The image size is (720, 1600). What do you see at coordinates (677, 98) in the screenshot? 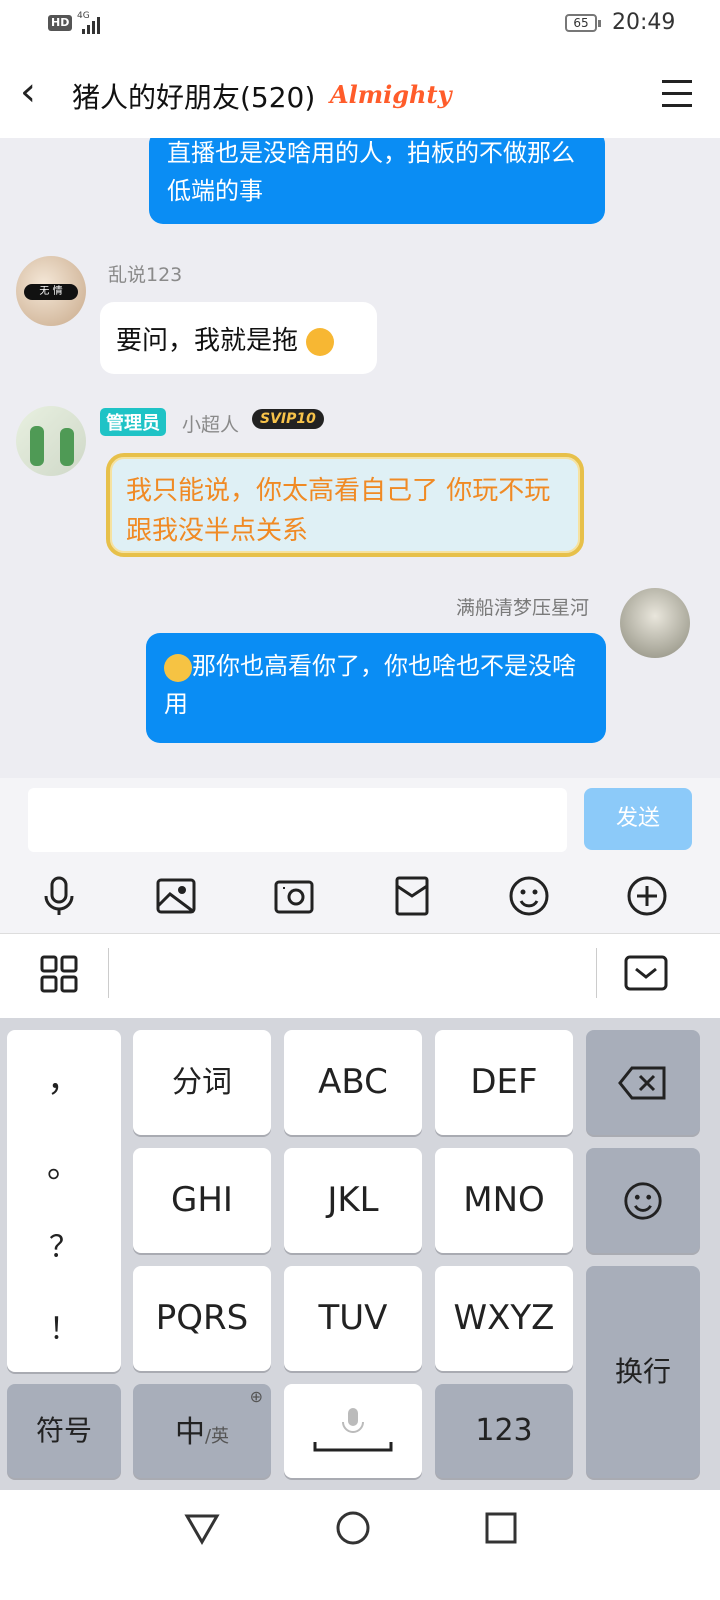
I see `menu-icon` at bounding box center [677, 98].